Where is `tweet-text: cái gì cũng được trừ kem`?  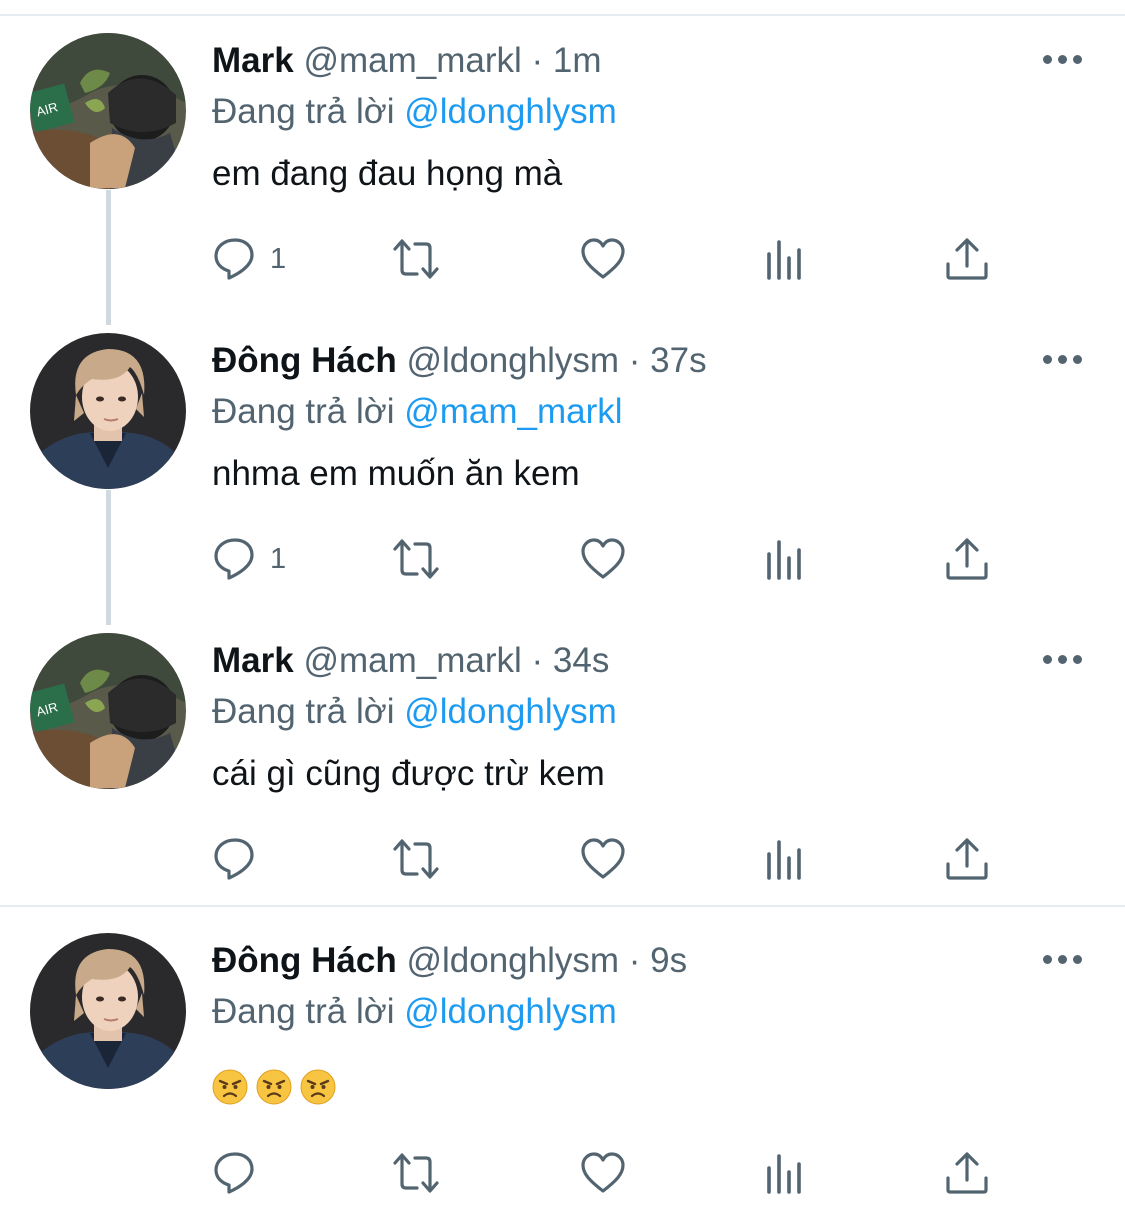
tweet-text: cái gì cũng được trừ kem is located at coordinates (408, 773).